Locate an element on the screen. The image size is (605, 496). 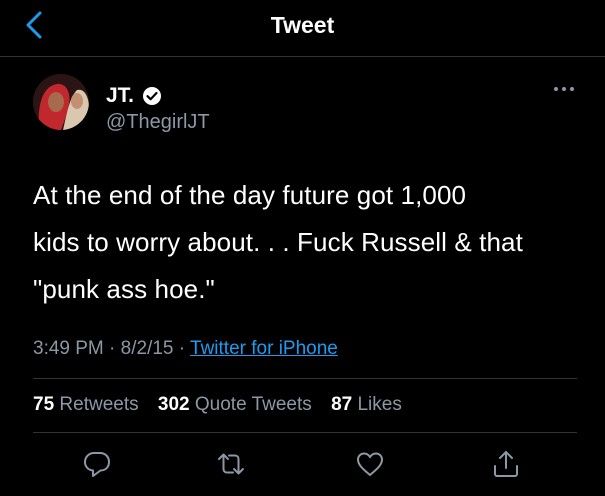
tweet-stats: 75 Retweets 302 Quote Tweets 87 Likes is located at coordinates (224, 405).